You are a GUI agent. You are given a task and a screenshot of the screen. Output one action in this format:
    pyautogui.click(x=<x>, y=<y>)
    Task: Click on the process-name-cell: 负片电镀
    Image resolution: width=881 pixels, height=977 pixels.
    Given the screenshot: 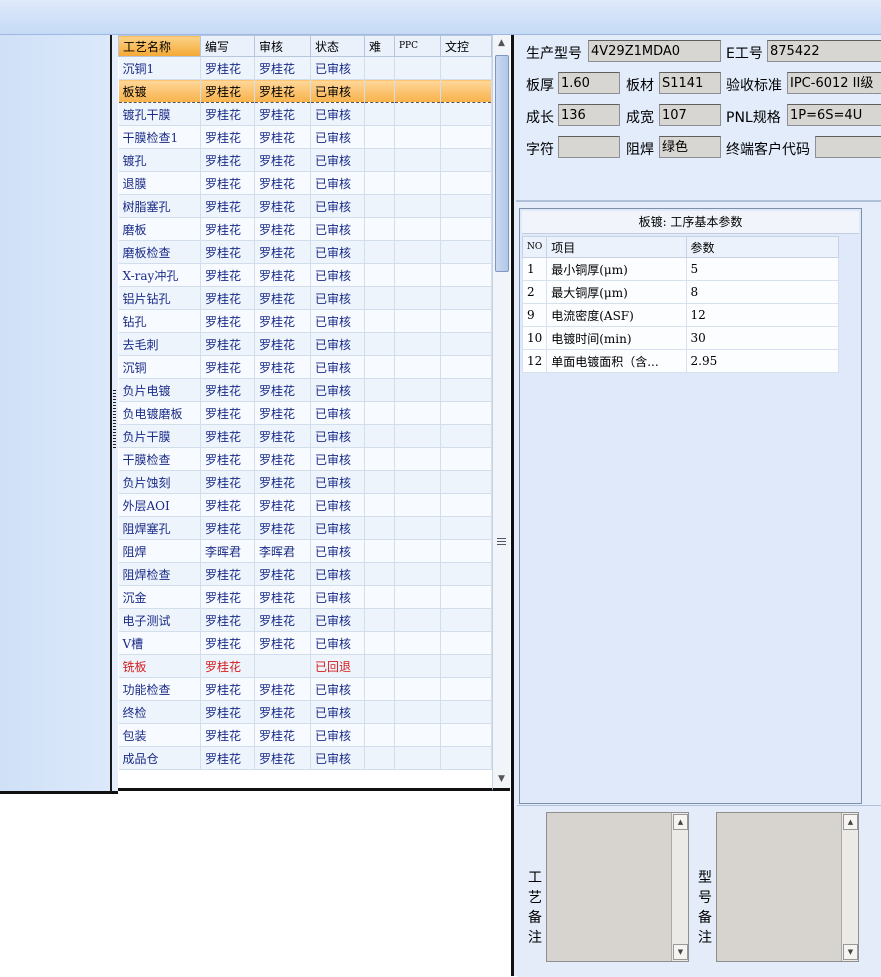 What is the action you would take?
    pyautogui.click(x=159, y=390)
    